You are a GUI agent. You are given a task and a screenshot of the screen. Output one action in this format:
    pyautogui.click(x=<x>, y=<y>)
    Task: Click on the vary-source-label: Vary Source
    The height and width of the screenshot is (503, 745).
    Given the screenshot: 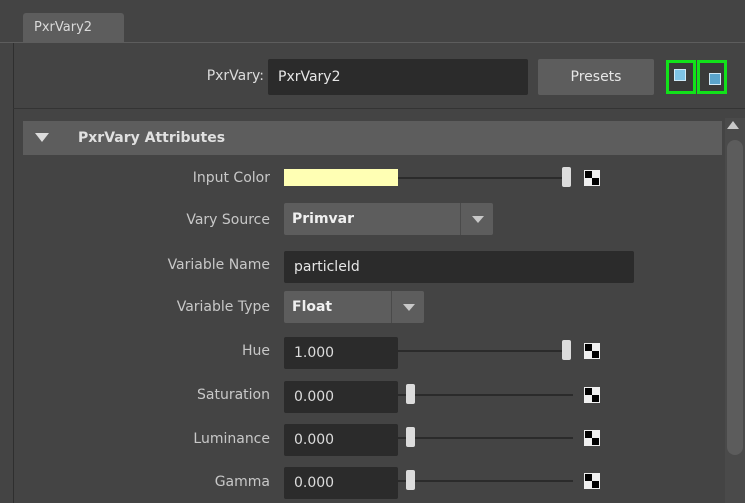 What is the action you would take?
    pyautogui.click(x=228, y=220)
    